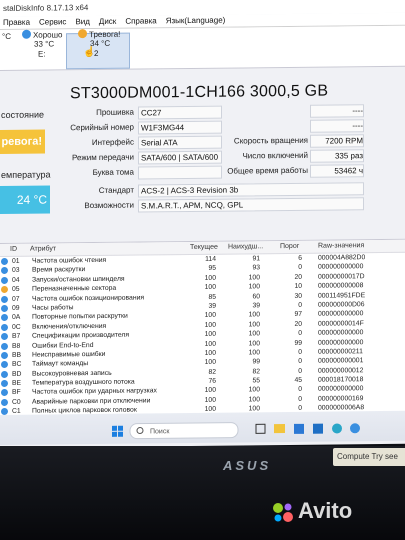  Describe the element at coordinates (107, 22) in the screenshot. I see `menu-disk: Диск` at that location.